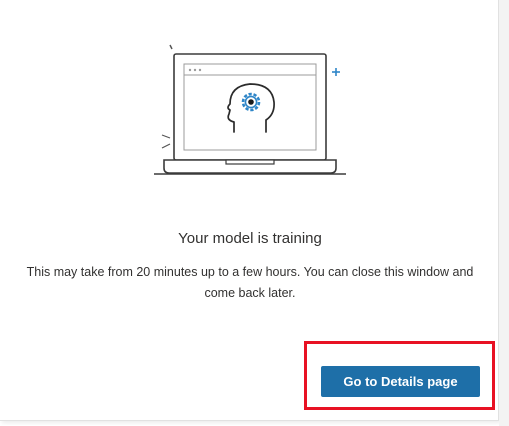 The width and height of the screenshot is (509, 426). What do you see at coordinates (250, 109) in the screenshot?
I see `laptop-training-illustration` at bounding box center [250, 109].